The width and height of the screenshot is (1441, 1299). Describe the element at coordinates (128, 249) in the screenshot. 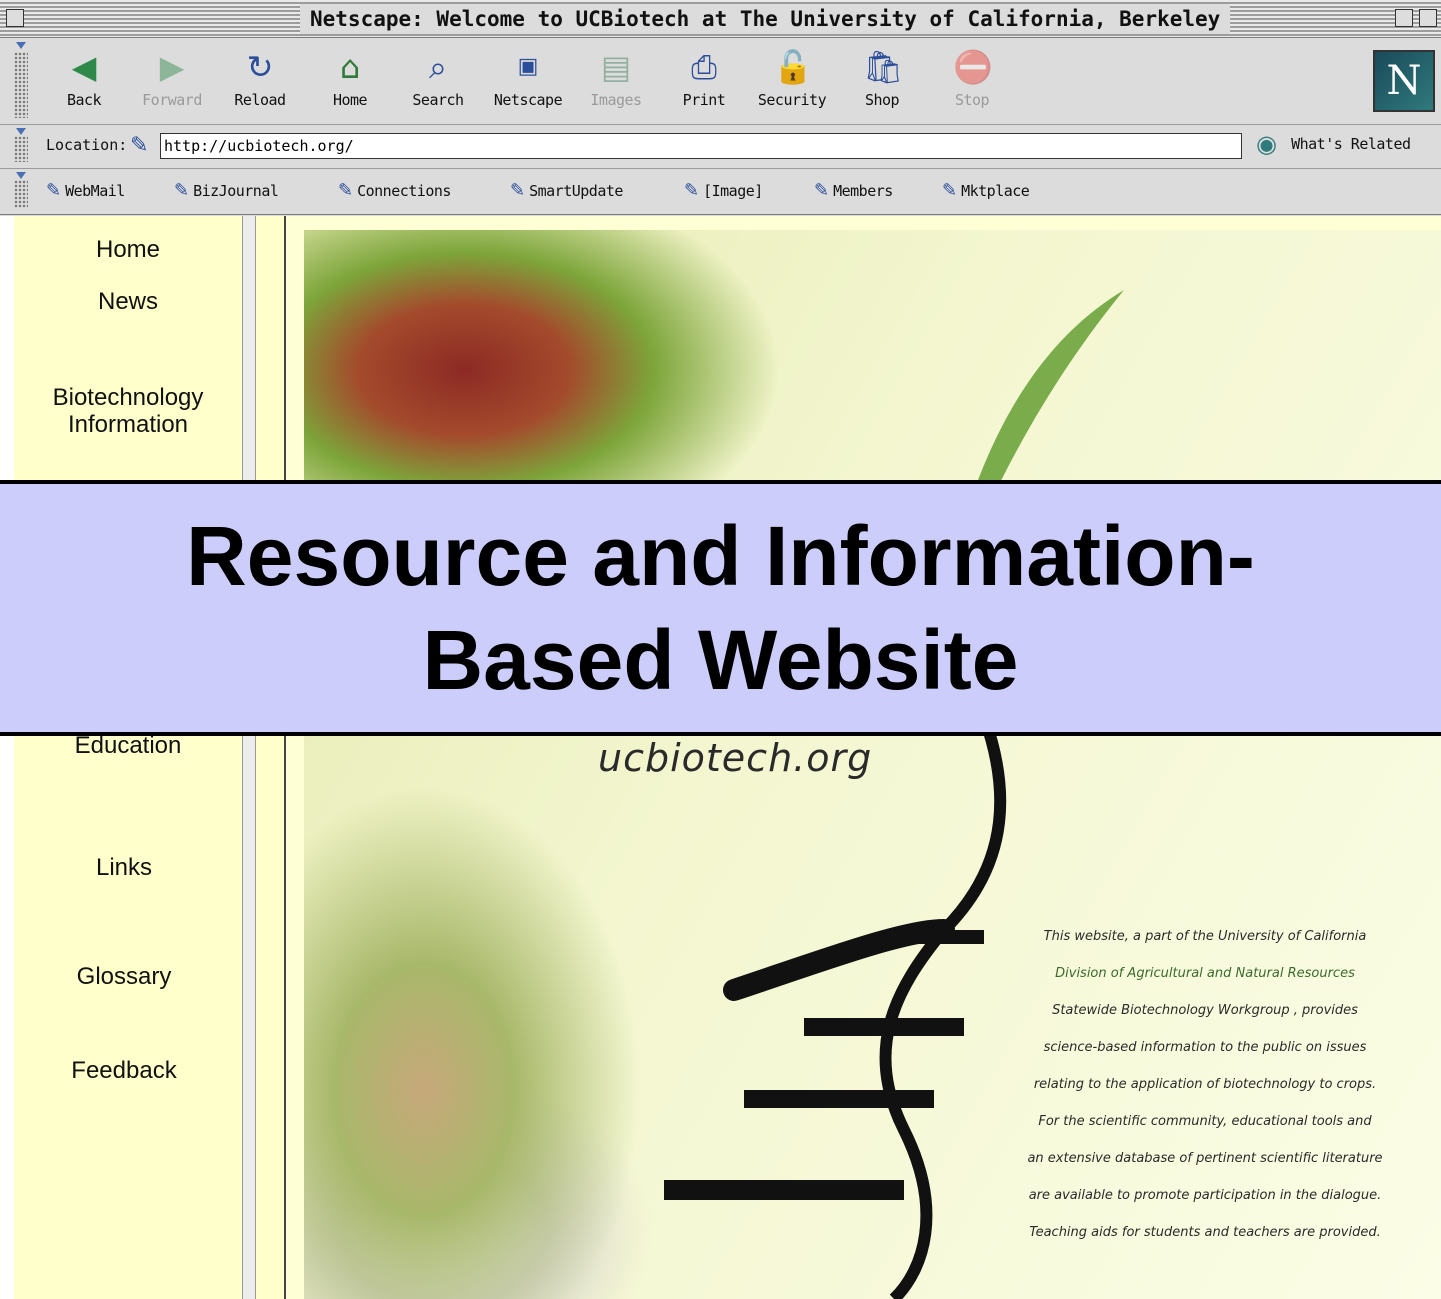

I see `sidebar-item-home: Home` at that location.